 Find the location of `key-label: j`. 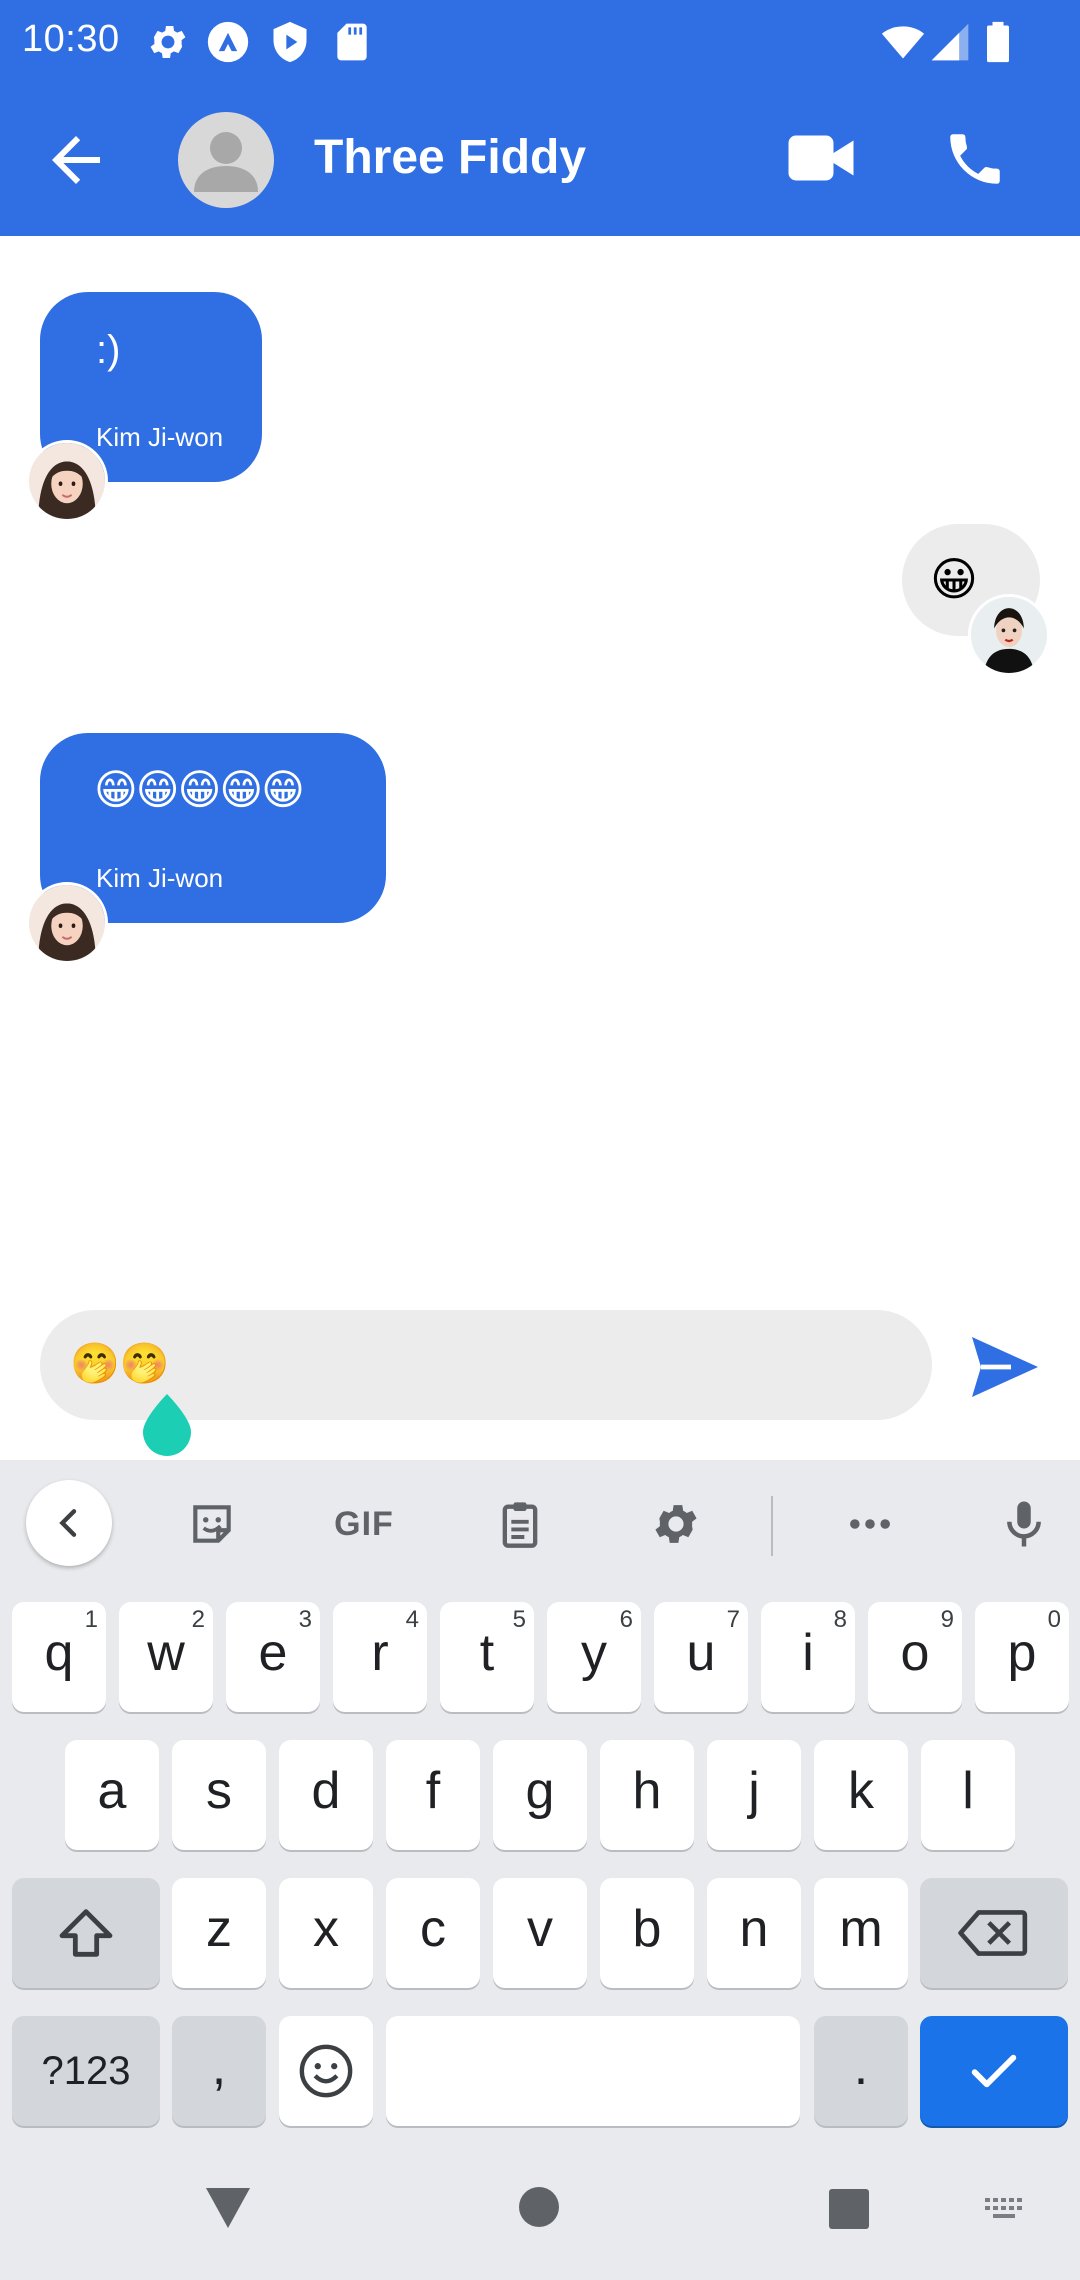

key-label: j is located at coordinates (754, 1791).